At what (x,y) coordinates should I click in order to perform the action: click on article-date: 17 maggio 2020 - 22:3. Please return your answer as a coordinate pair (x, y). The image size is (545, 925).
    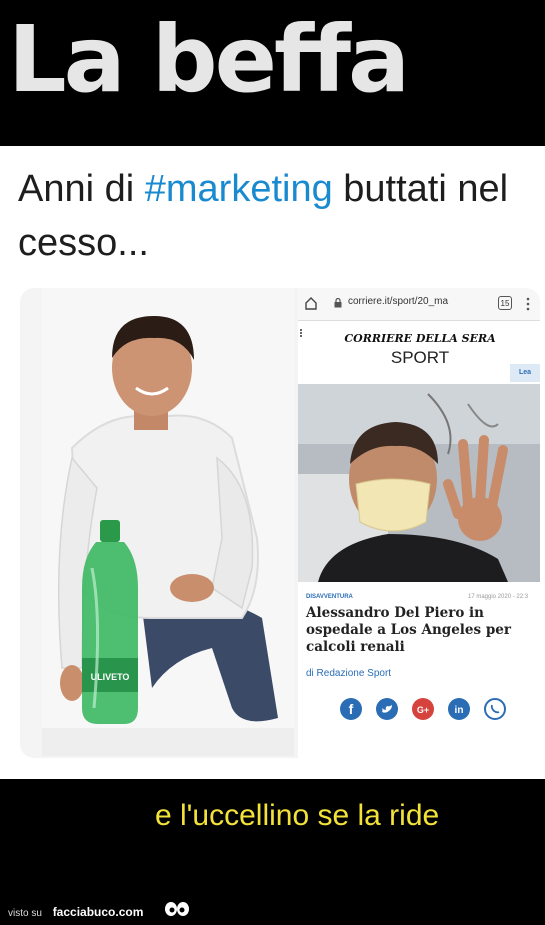
    Looking at the image, I should click on (498, 597).